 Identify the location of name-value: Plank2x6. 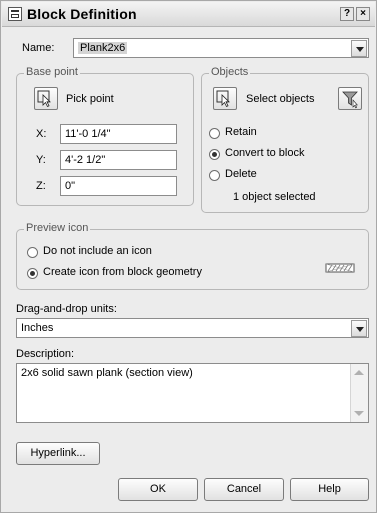
(103, 48).